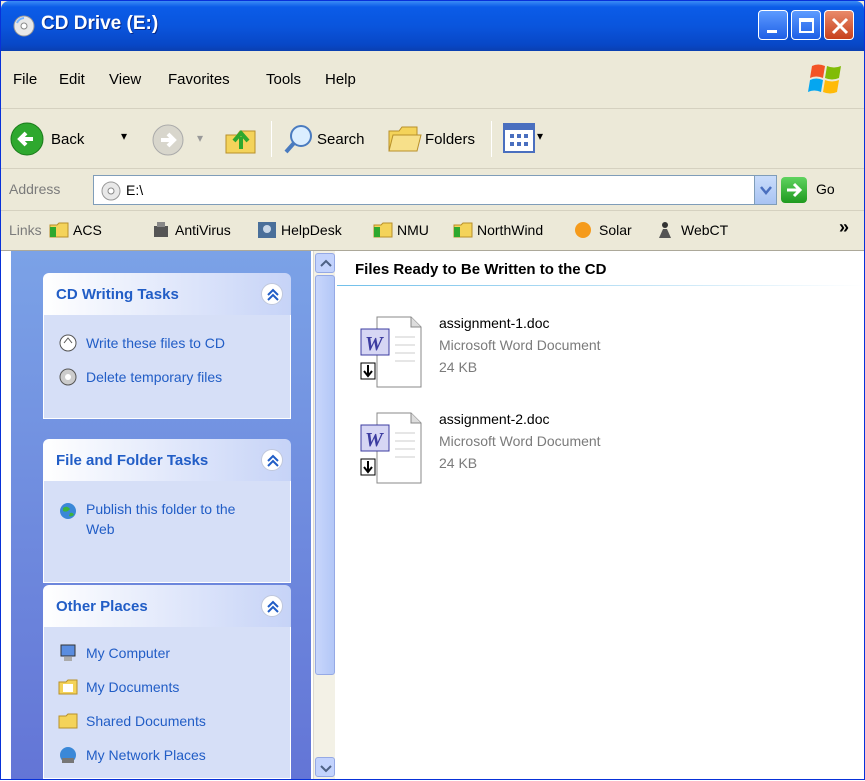 The image size is (865, 781). I want to click on task-delete-temporary-files: Delete temporary files, so click(154, 377).